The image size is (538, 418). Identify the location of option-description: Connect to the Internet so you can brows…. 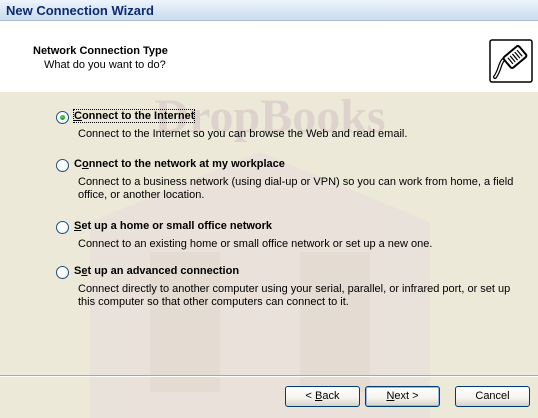
(243, 134).